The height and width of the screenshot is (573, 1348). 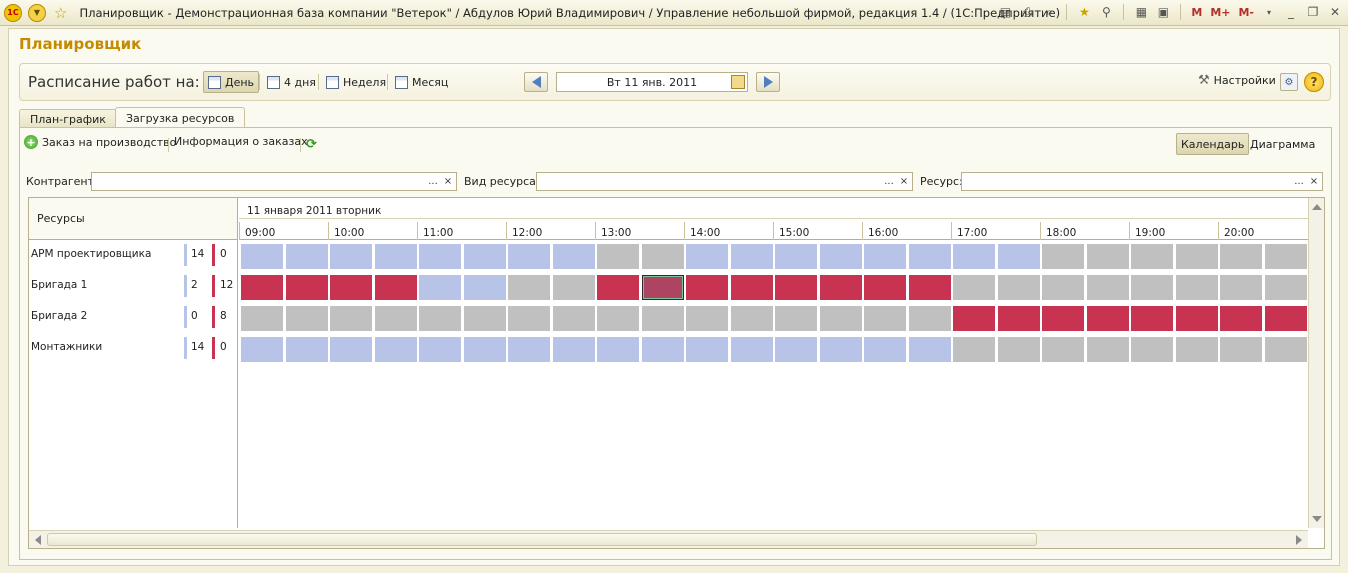 What do you see at coordinates (1196, 12) in the screenshot?
I see `memory-m-button: M` at bounding box center [1196, 12].